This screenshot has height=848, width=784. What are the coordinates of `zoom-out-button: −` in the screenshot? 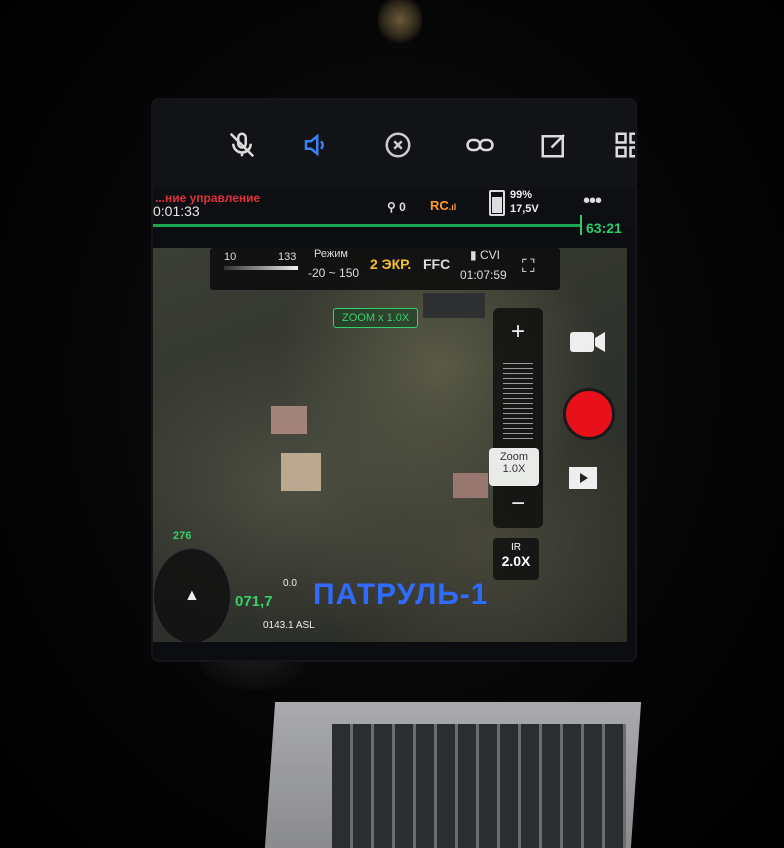 It's located at (518, 504).